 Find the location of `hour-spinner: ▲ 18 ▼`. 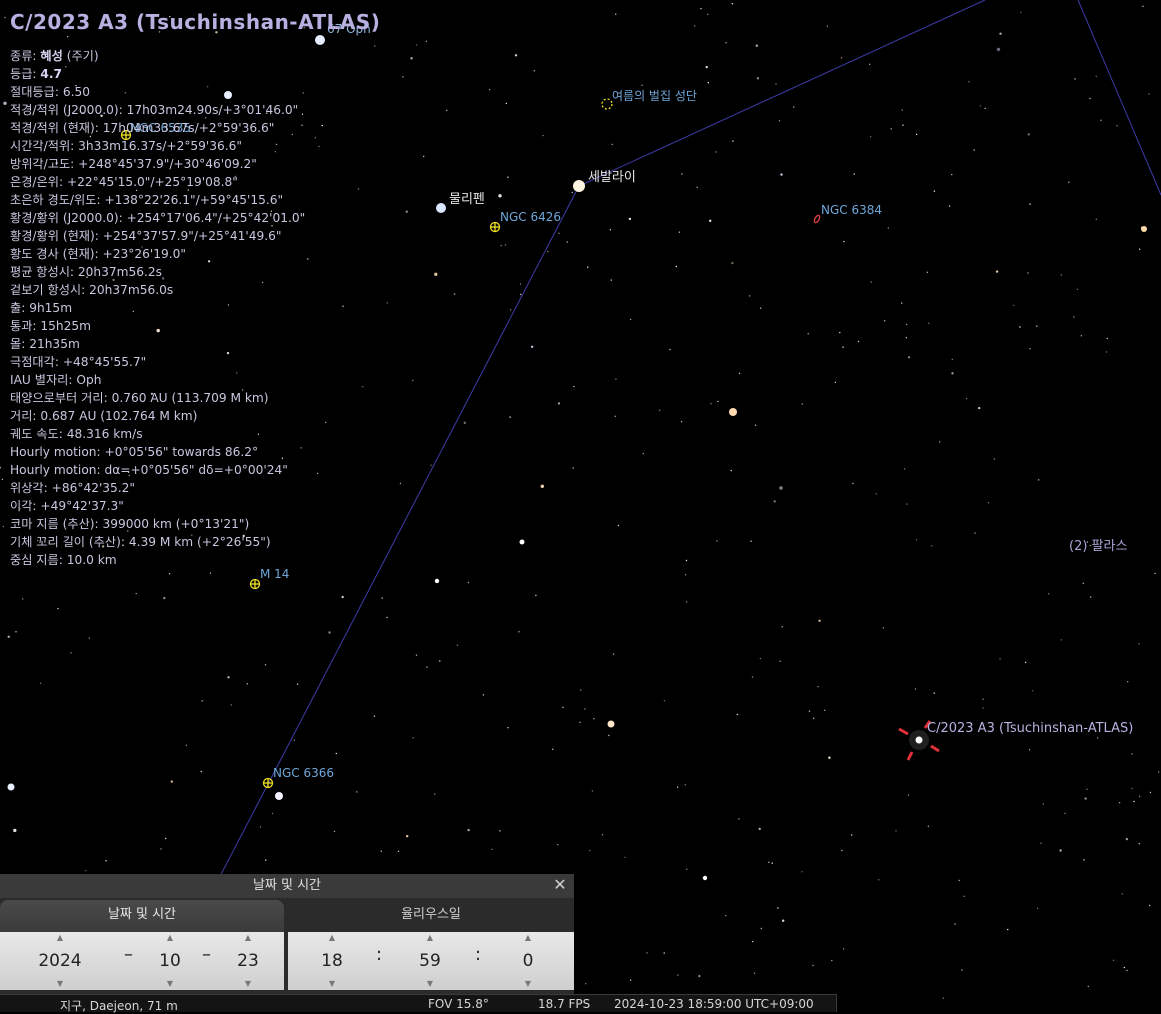

hour-spinner: ▲ 18 ▼ is located at coordinates (332, 961).